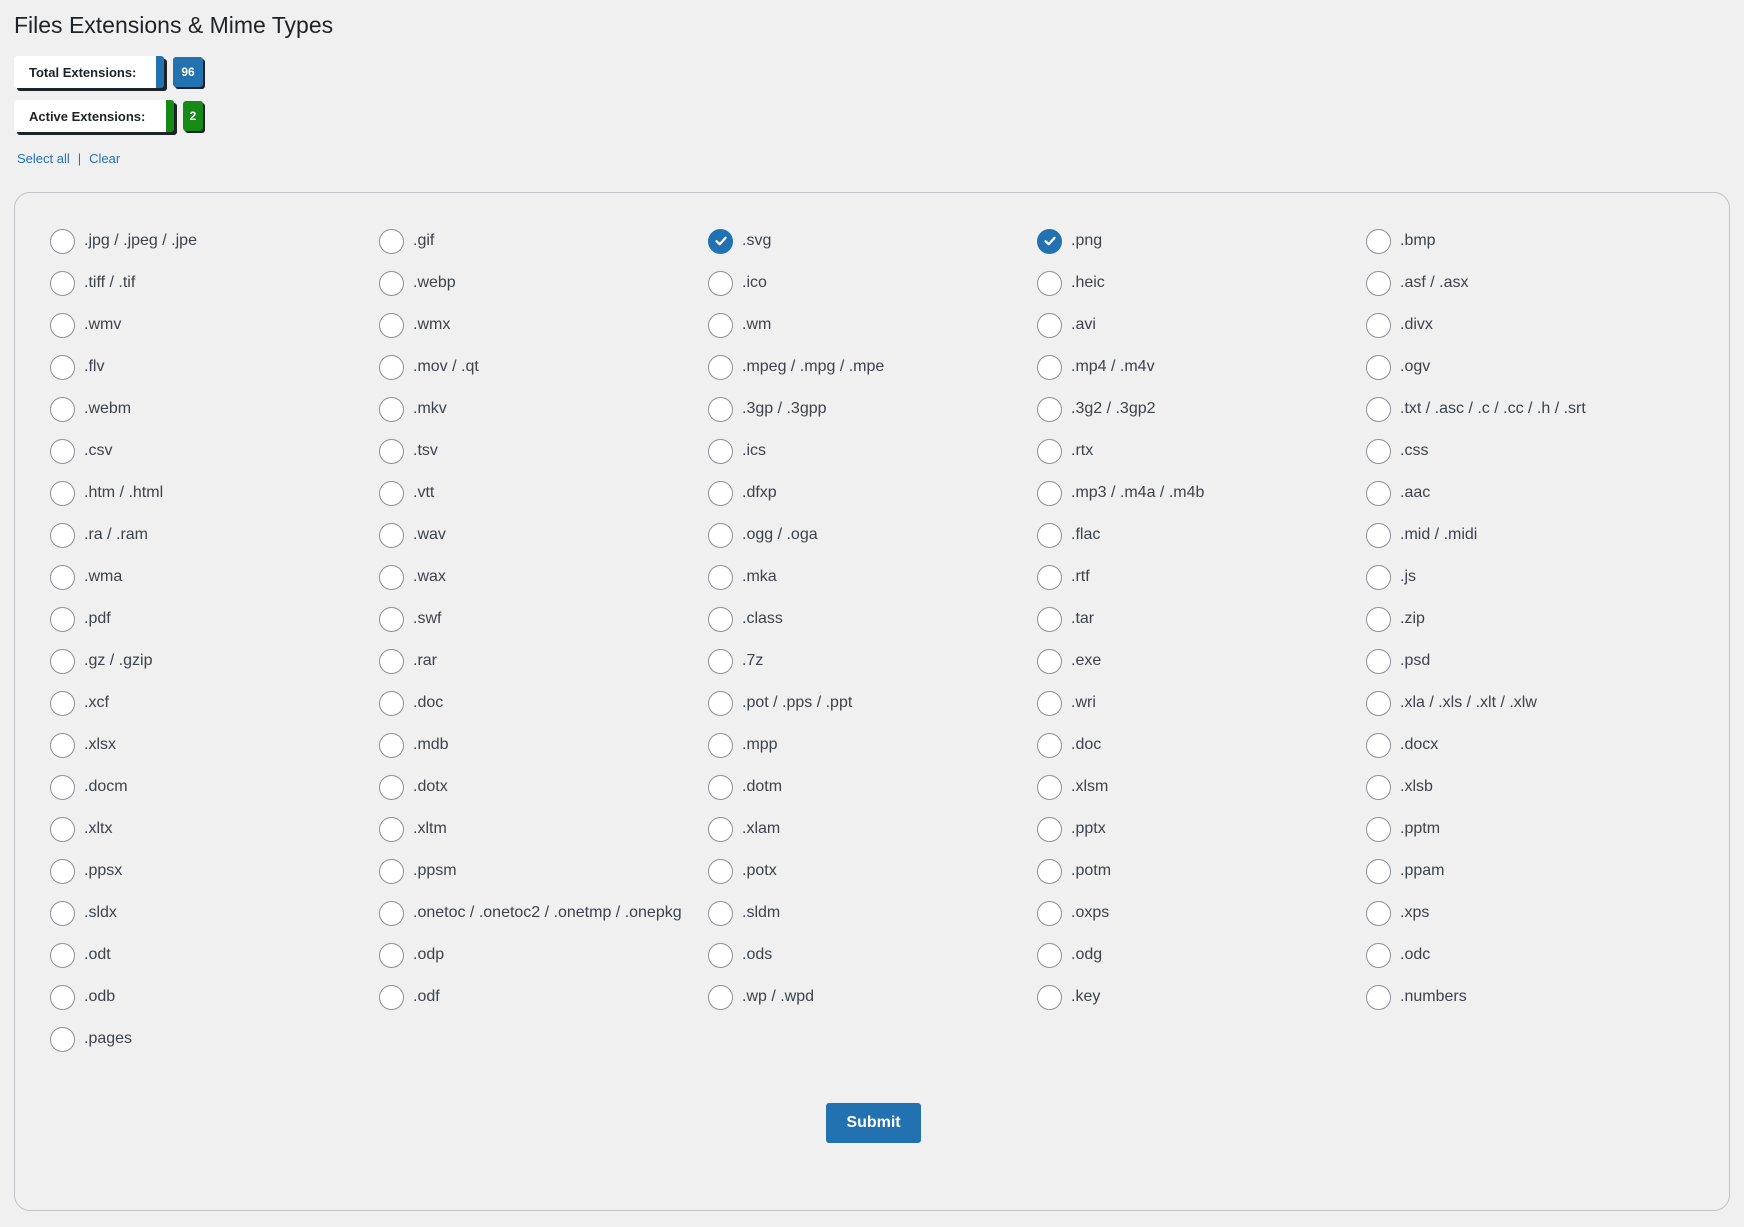  Describe the element at coordinates (1530, 451) in the screenshot. I see `extension-option: .css` at that location.